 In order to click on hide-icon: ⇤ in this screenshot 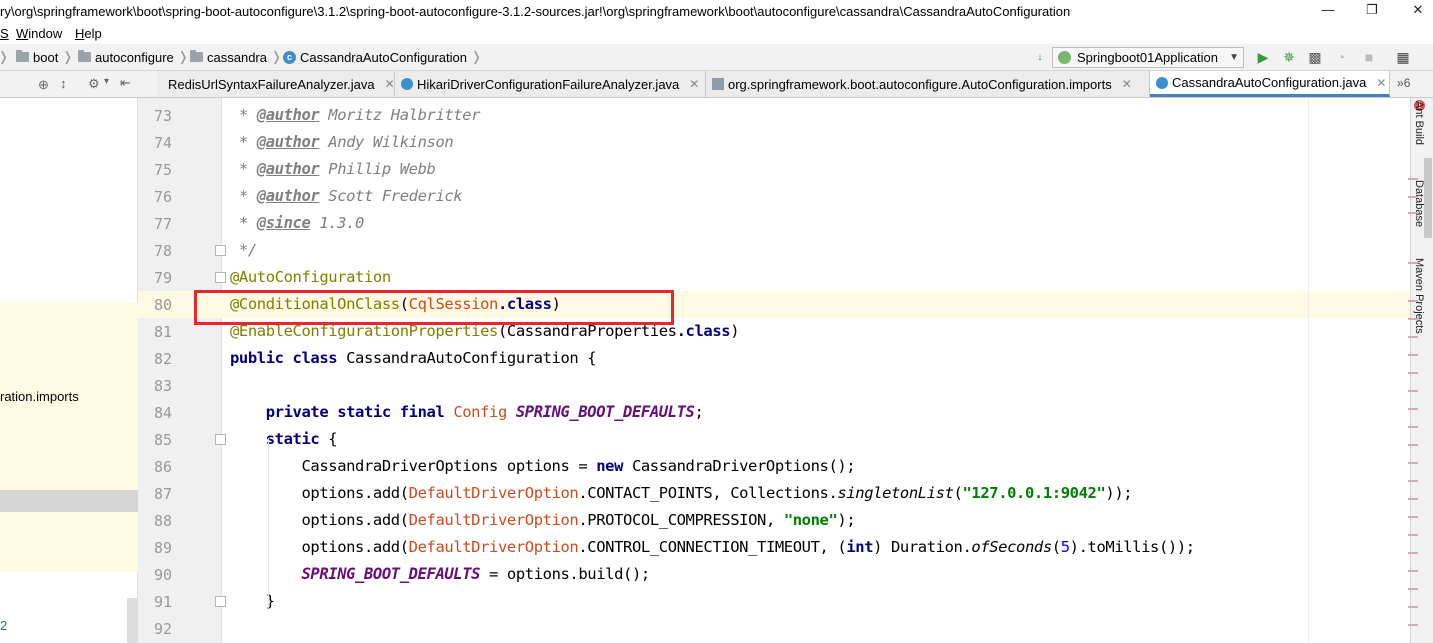, I will do `click(125, 83)`.